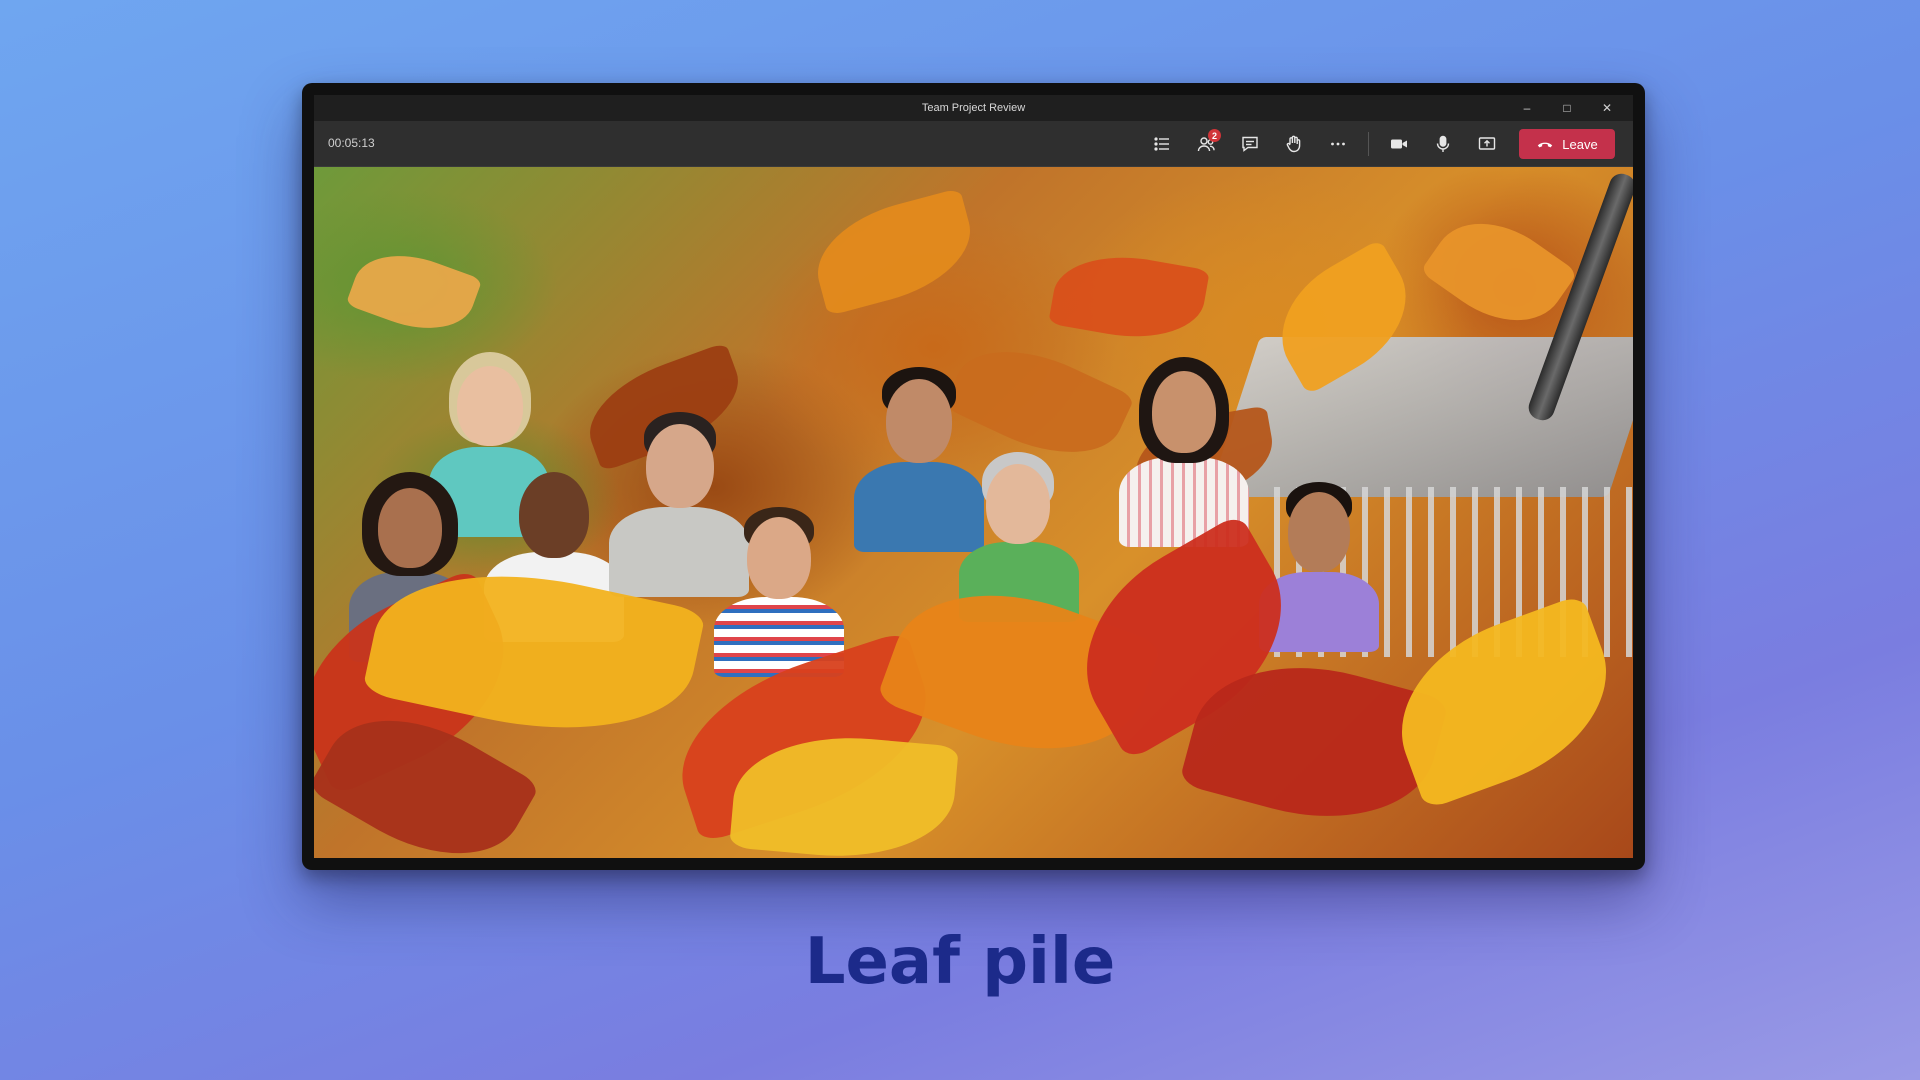  Describe the element at coordinates (351, 143) in the screenshot. I see `meeting-timer: 00:05:13` at that location.